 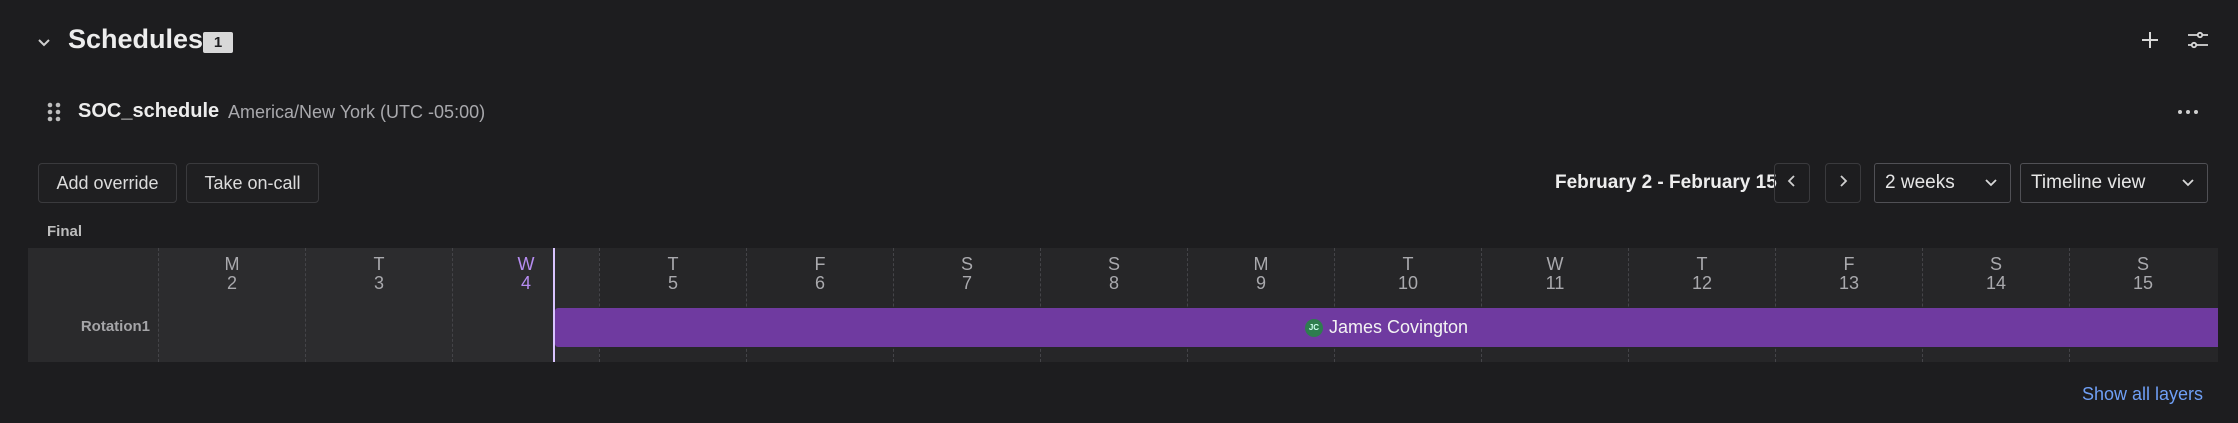 I want to click on prev-period-button, so click(x=1792, y=183).